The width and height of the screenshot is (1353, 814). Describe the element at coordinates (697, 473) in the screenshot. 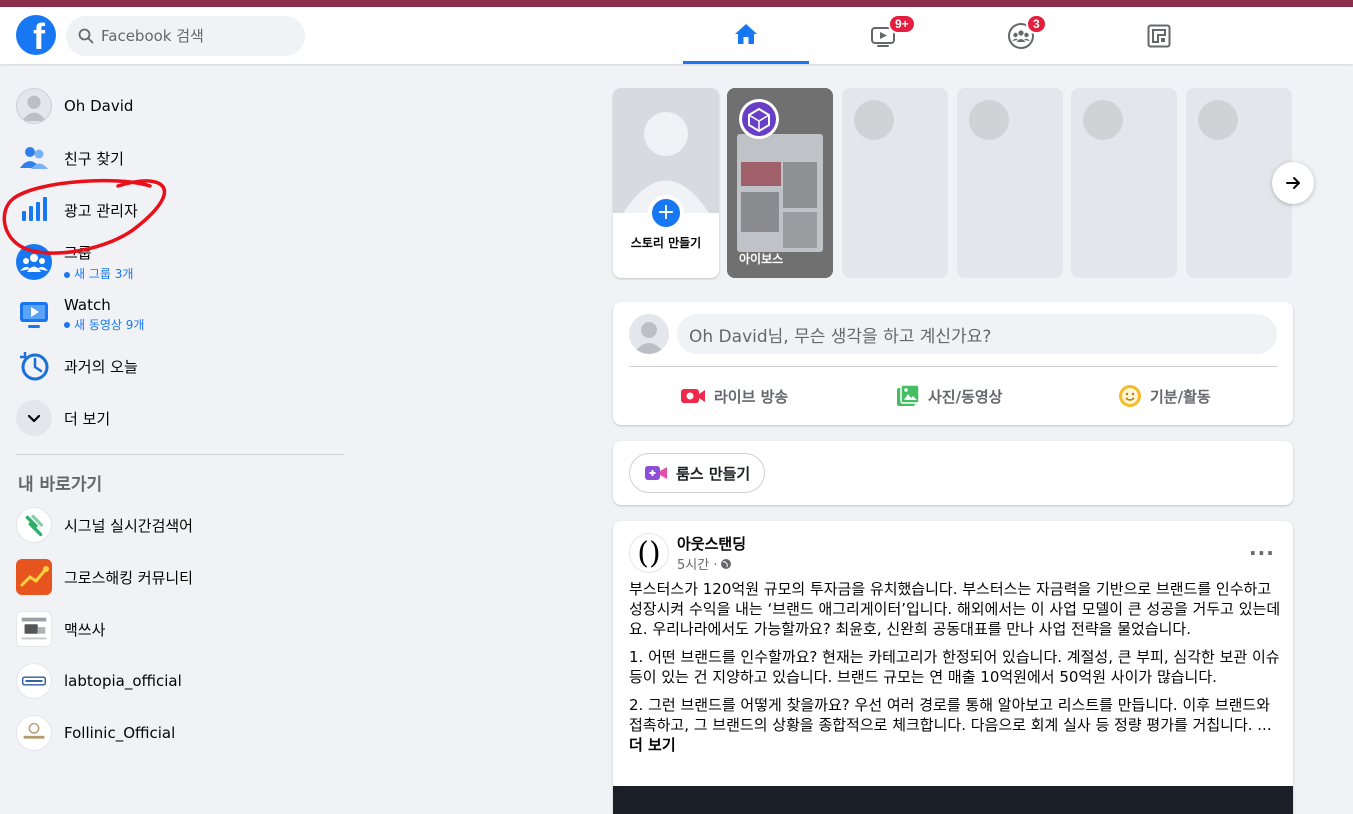

I see `create-room-button: 룸스 만들기` at that location.